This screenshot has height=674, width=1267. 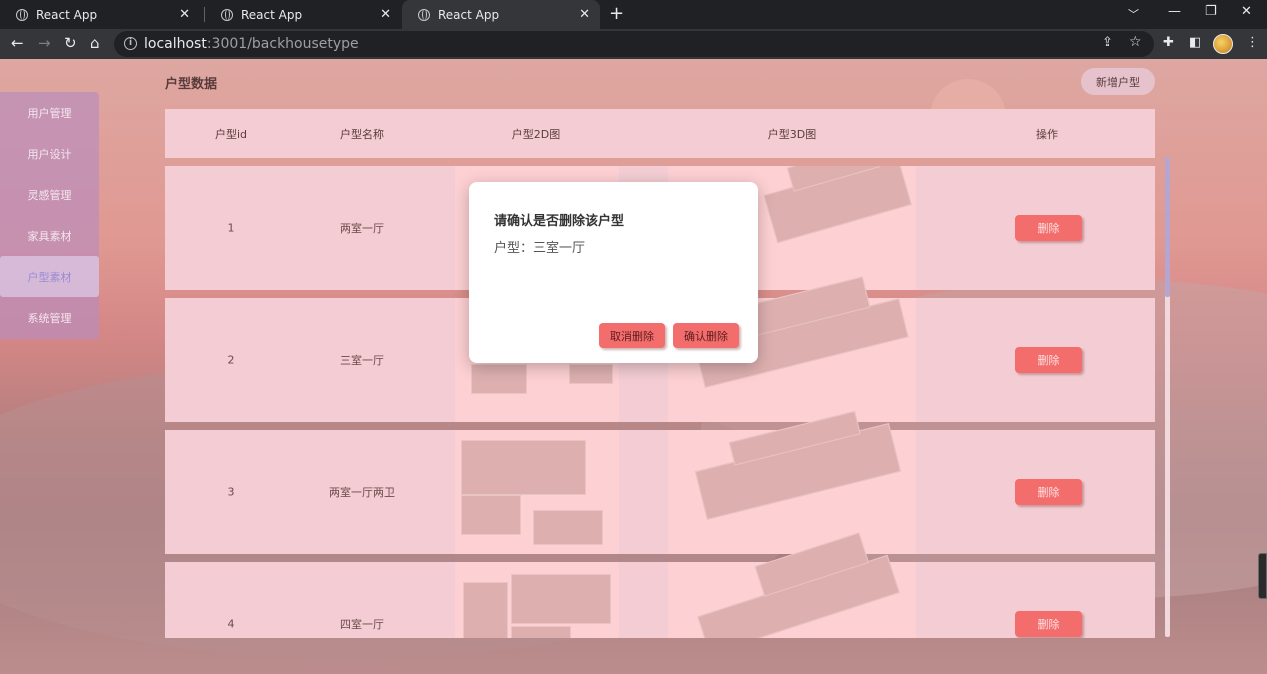 I want to click on sidebar-item-furniture: 家具素材, so click(x=49, y=235).